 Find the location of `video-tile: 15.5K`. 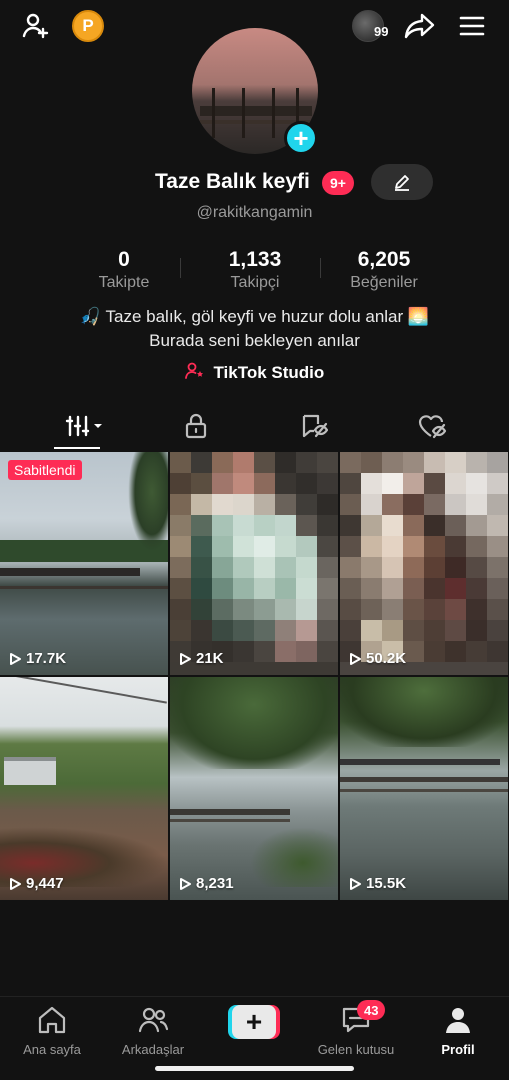

video-tile: 15.5K is located at coordinates (424, 788).